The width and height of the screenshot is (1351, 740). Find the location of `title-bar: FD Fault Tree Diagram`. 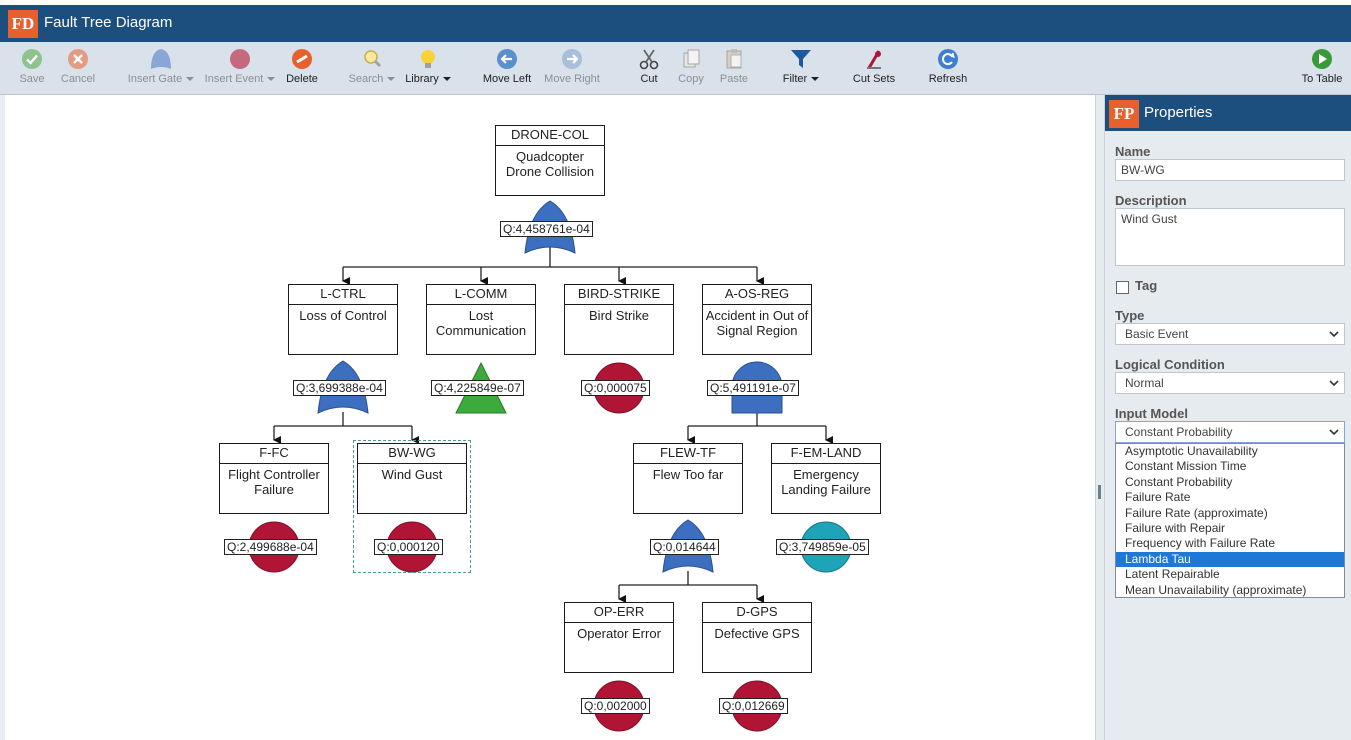

title-bar: FD Fault Tree Diagram is located at coordinates (675, 21).